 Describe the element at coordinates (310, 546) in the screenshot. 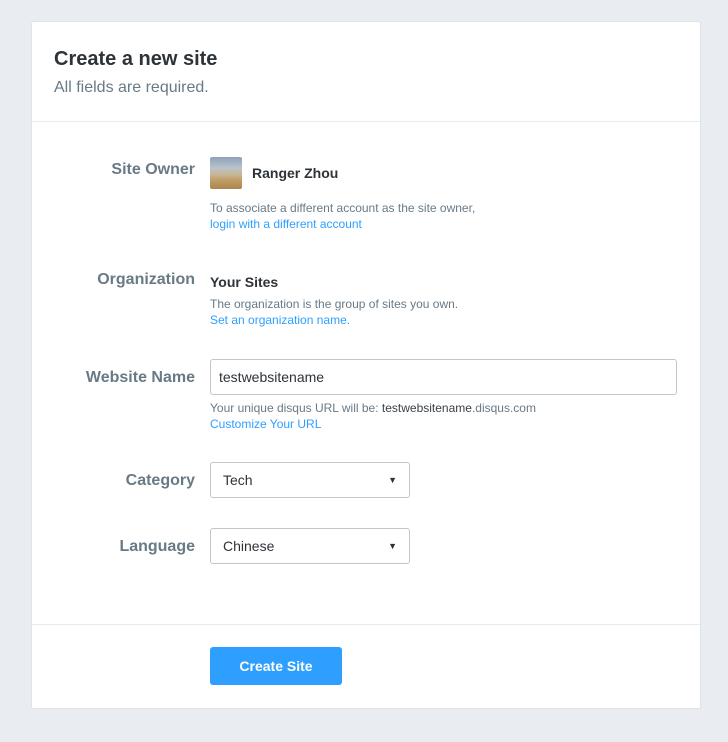

I see `language-select: Chinese ▼` at that location.